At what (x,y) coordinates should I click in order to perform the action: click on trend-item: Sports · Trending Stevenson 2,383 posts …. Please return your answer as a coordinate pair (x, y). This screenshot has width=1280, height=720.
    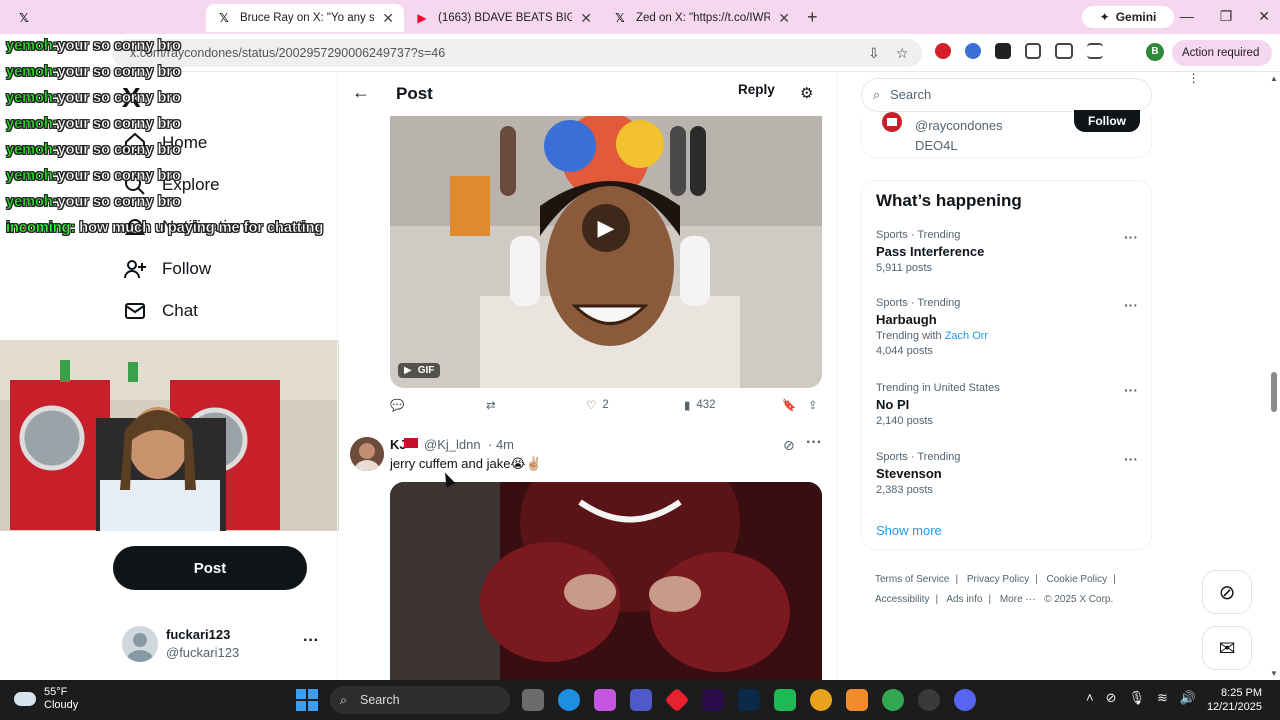
    Looking at the image, I should click on (1007, 473).